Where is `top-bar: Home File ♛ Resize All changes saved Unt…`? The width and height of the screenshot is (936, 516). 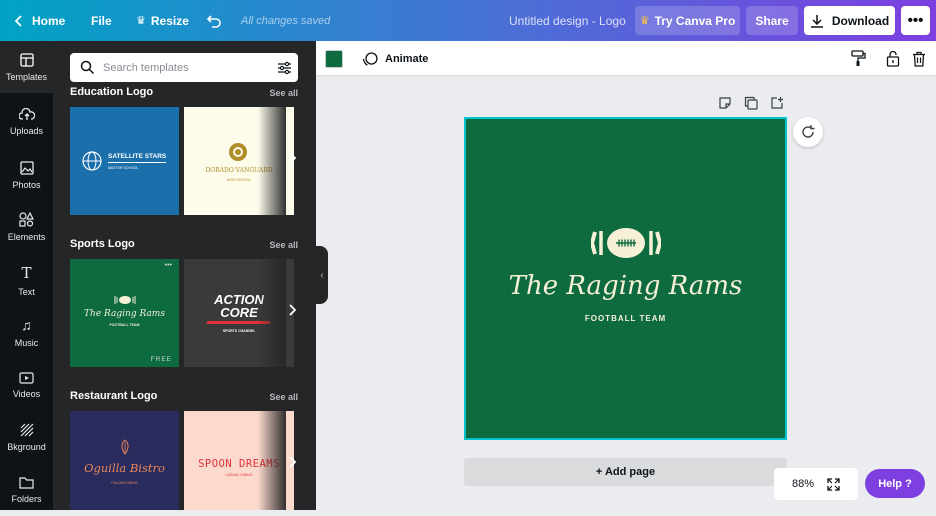 top-bar: Home File ♛ Resize All changes saved Unt… is located at coordinates (468, 20).